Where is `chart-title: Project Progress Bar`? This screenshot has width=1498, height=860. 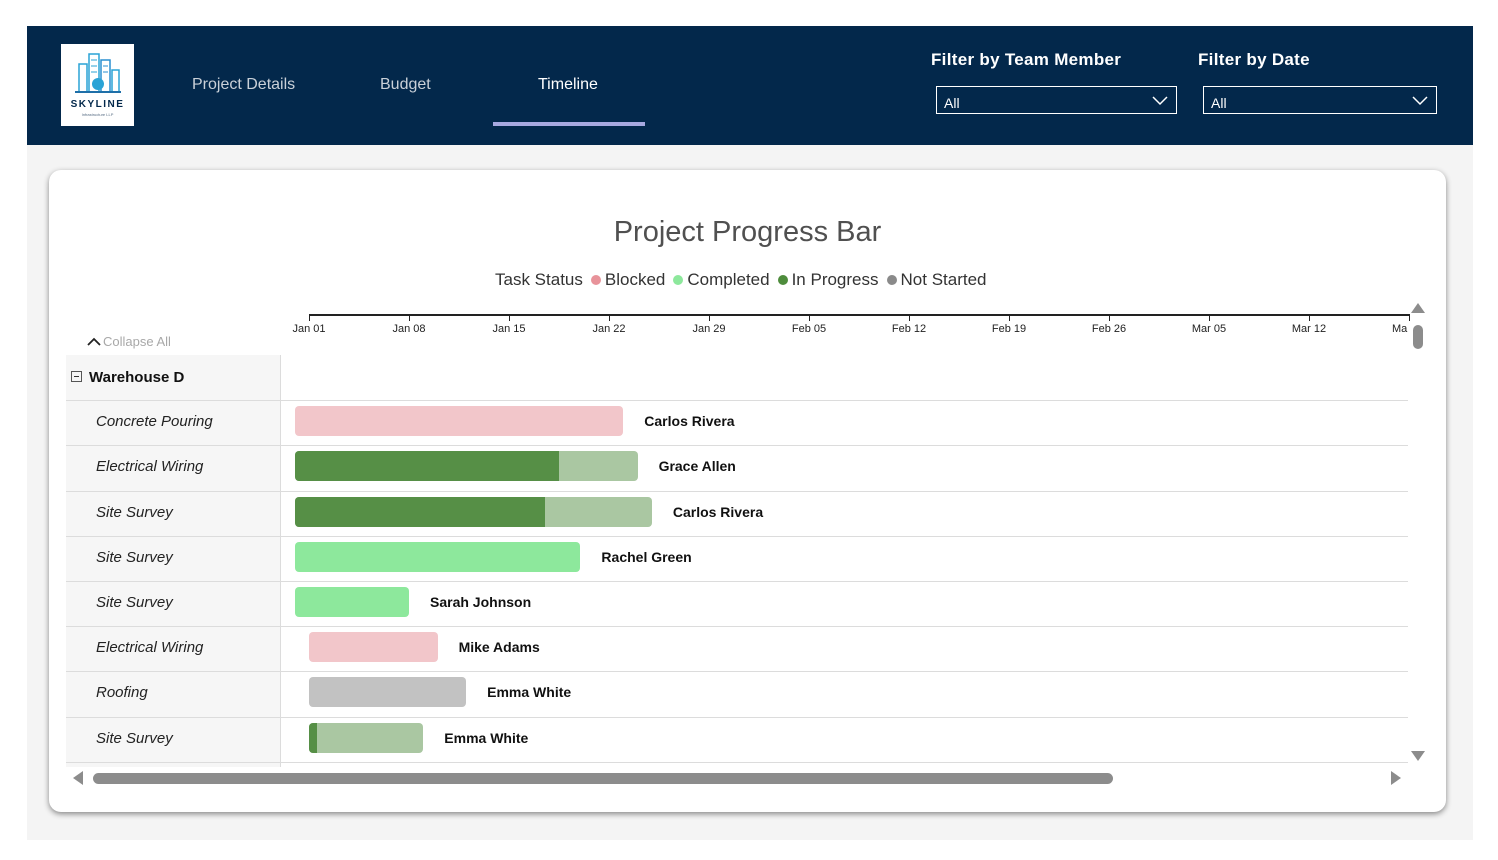
chart-title: Project Progress Bar is located at coordinates (747, 232).